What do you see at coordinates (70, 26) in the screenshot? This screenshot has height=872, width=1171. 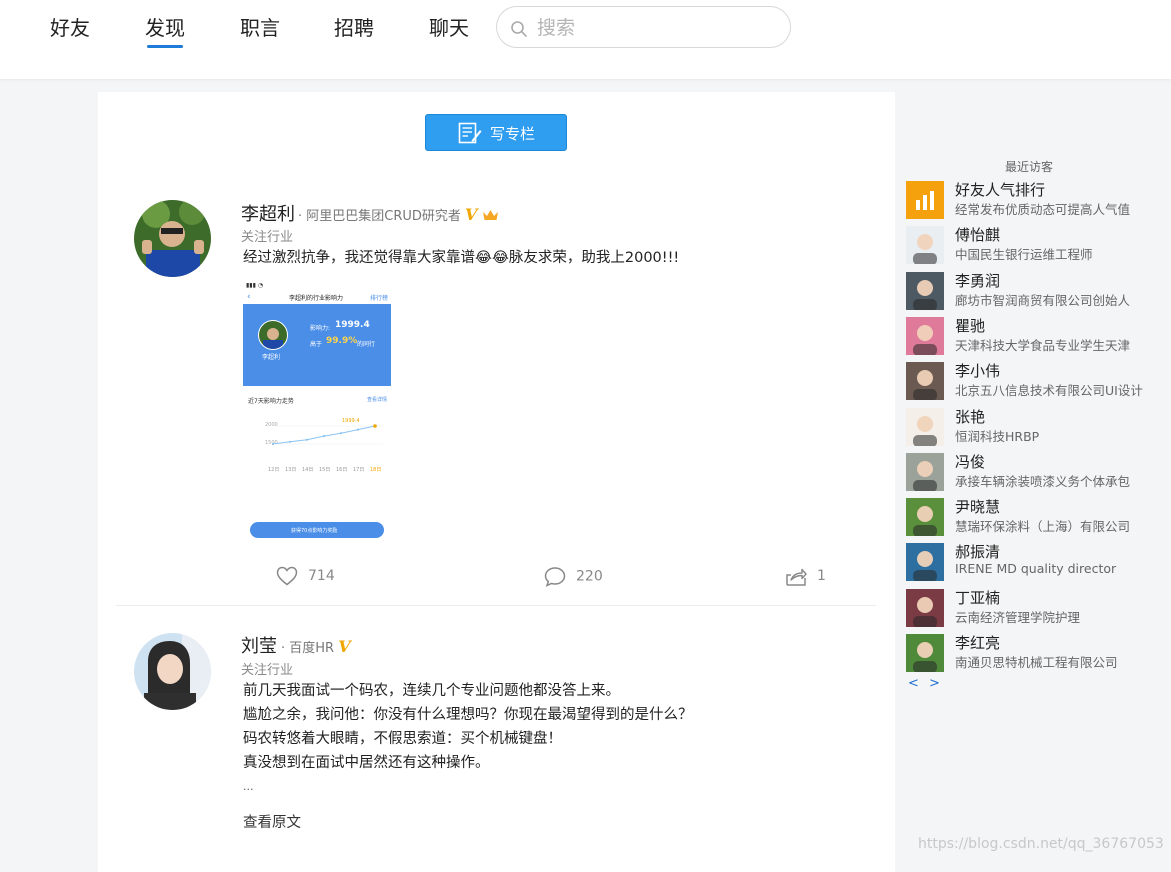 I see `nav-tab-friends: 好友` at bounding box center [70, 26].